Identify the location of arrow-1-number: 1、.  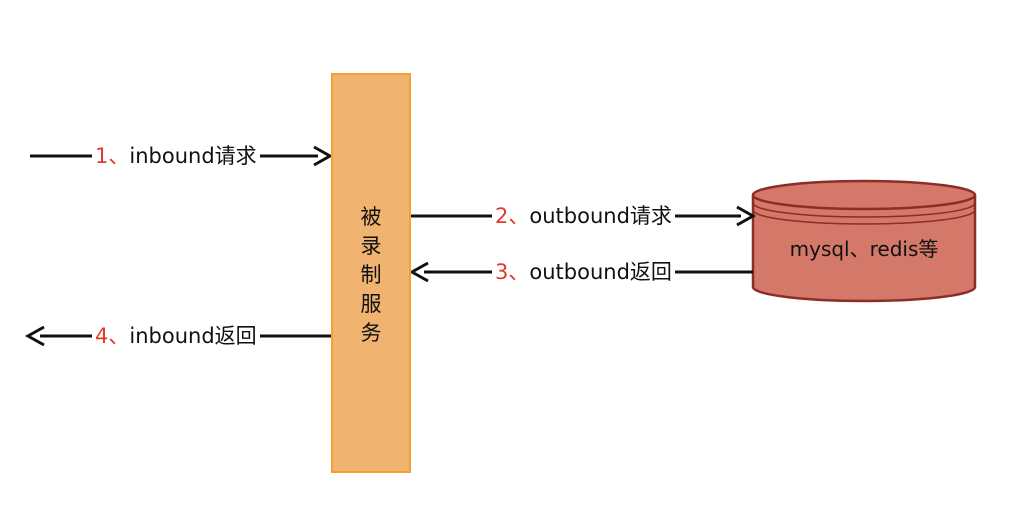
(112, 156).